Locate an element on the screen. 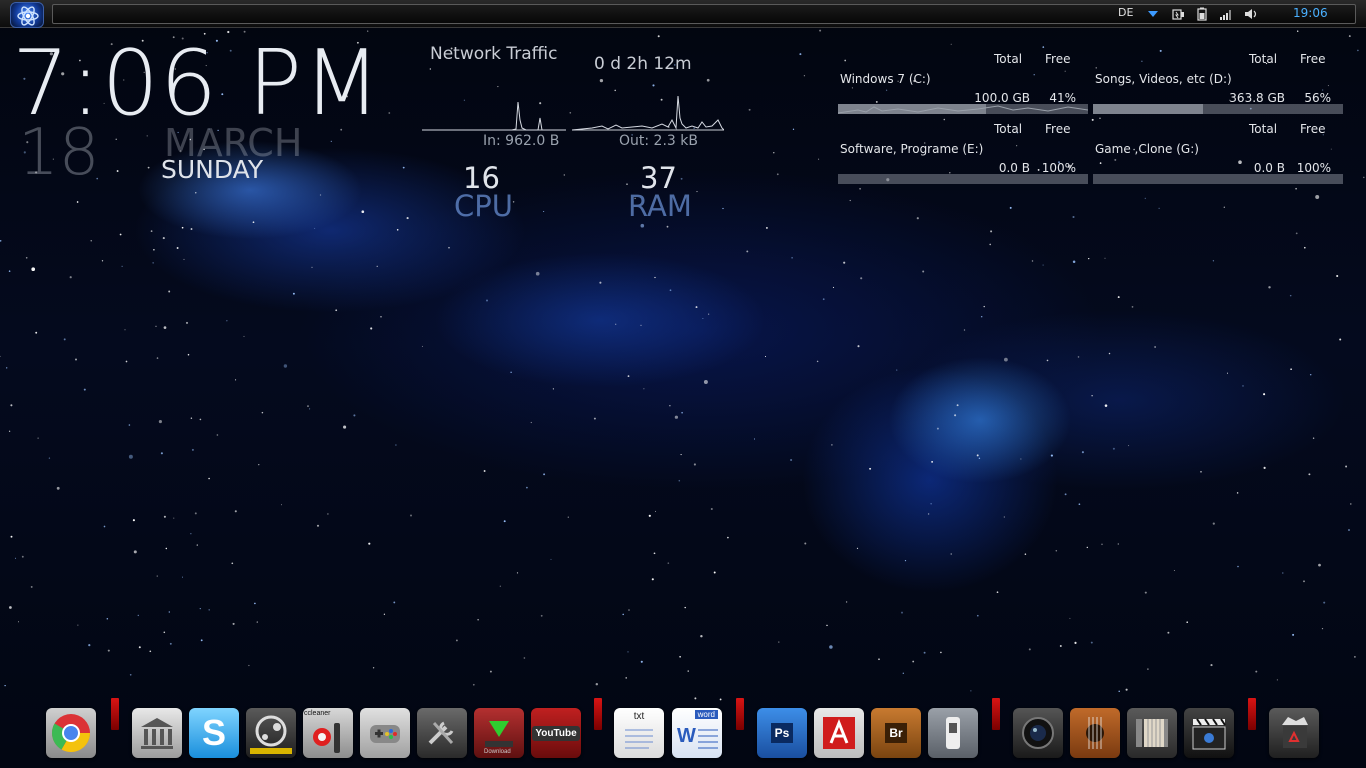 This screenshot has height=768, width=1366. word-document-icon: word W is located at coordinates (697, 733).